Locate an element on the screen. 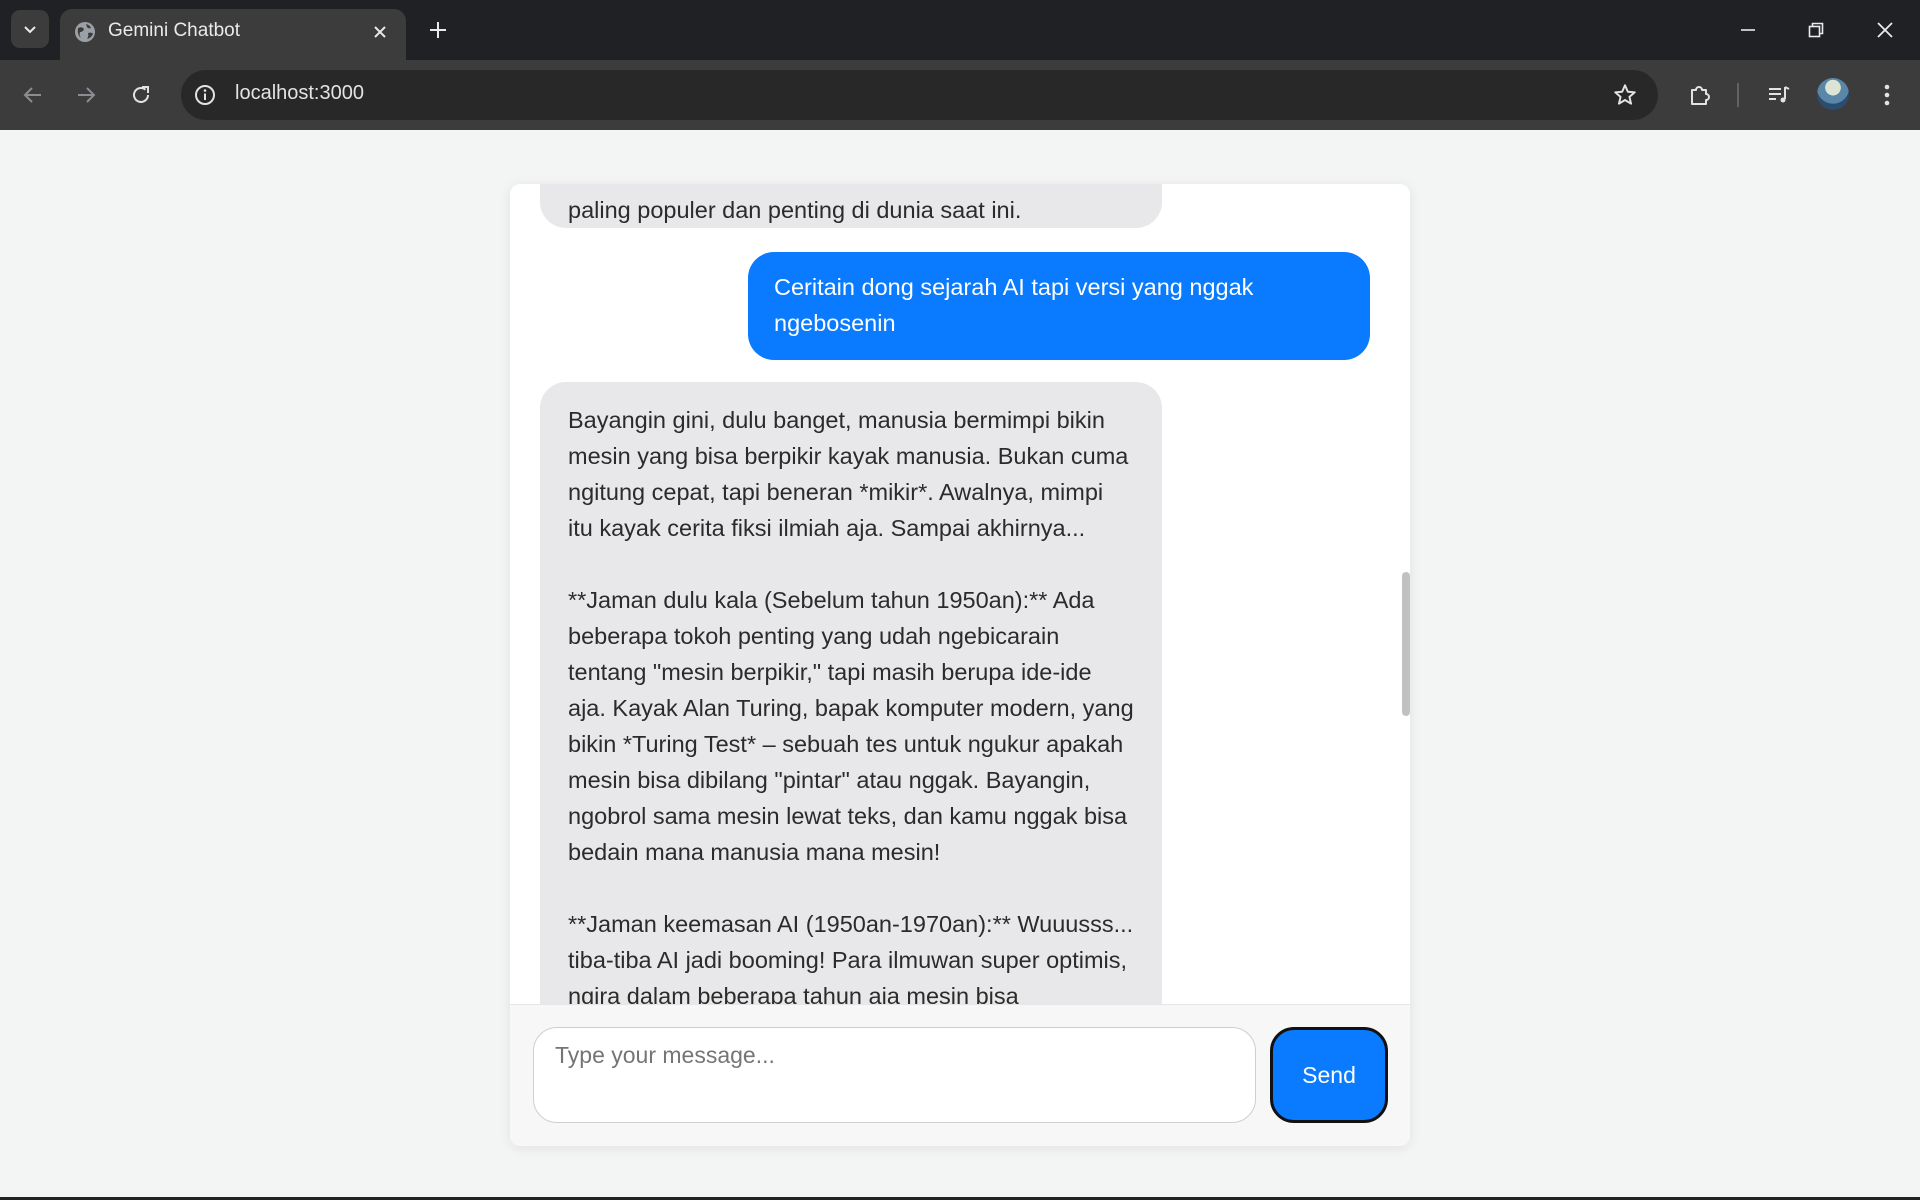 The image size is (1920, 1200). back-button is located at coordinates (33, 95).